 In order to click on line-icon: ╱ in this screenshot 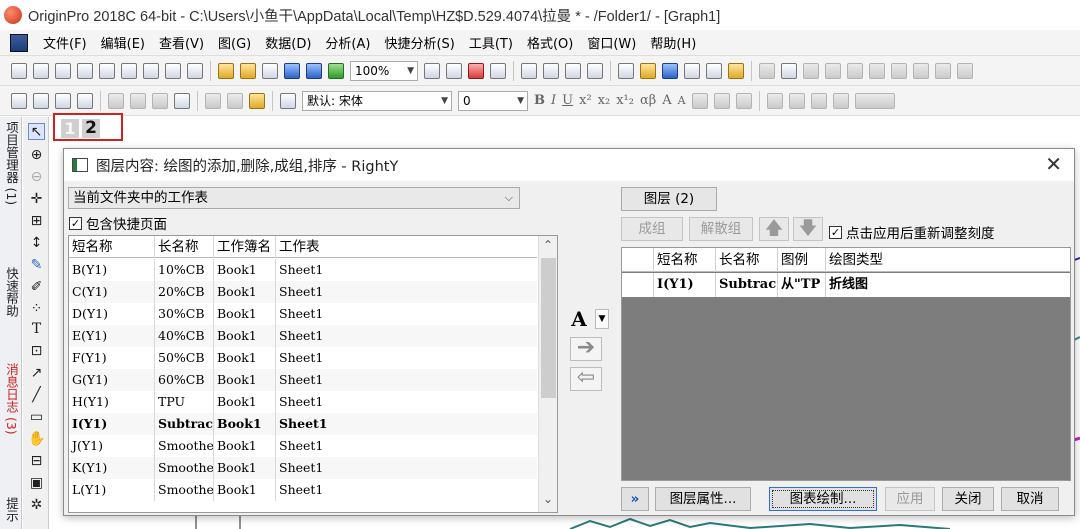, I will do `click(36, 395)`.